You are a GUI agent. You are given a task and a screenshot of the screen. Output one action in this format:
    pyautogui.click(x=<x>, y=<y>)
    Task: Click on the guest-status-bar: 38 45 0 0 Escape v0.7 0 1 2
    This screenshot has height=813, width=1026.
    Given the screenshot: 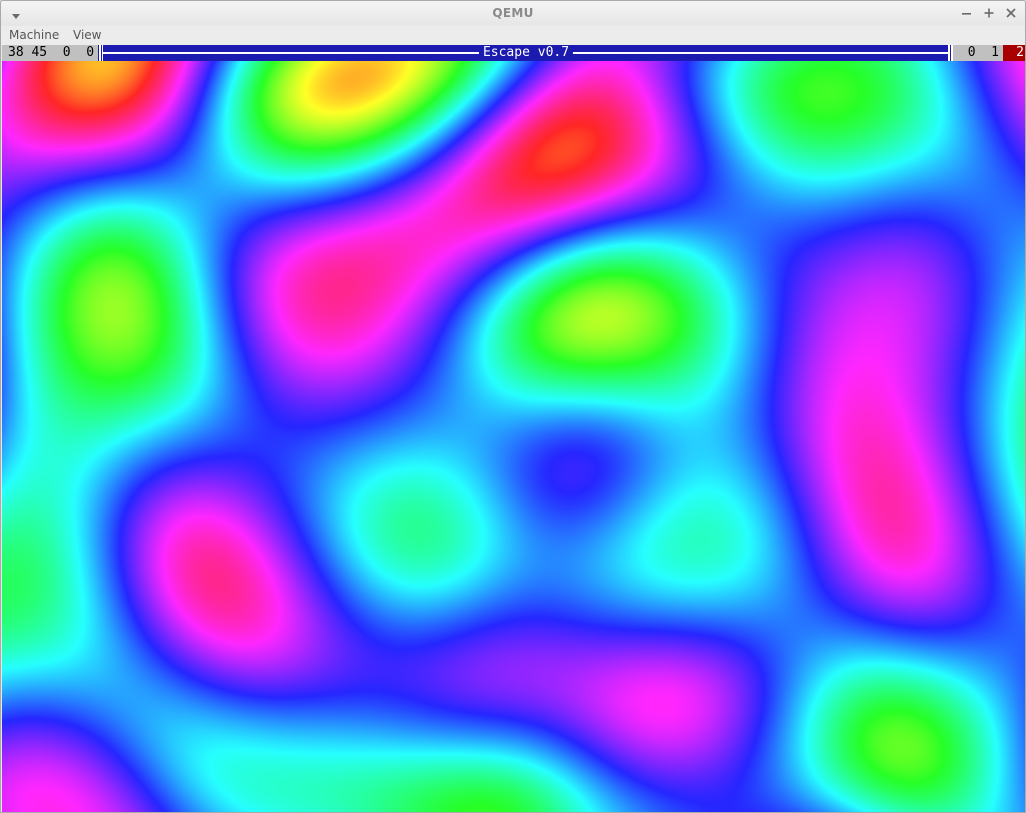 What is the action you would take?
    pyautogui.click(x=513, y=53)
    